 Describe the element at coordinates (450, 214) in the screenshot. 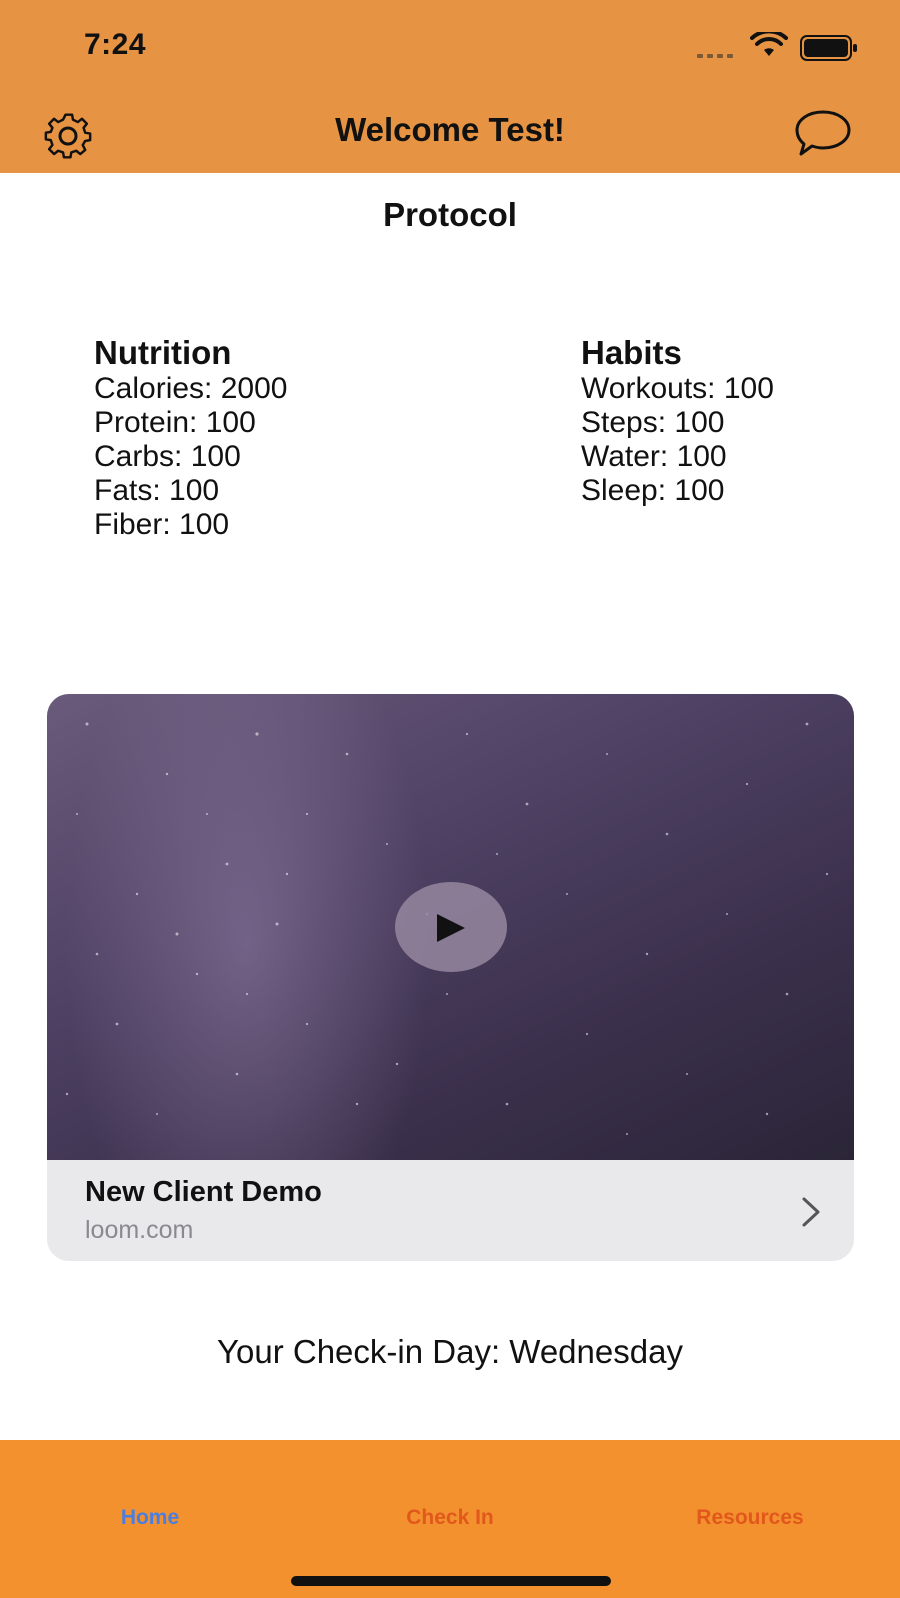

I see `protocol-title: Protocol` at that location.